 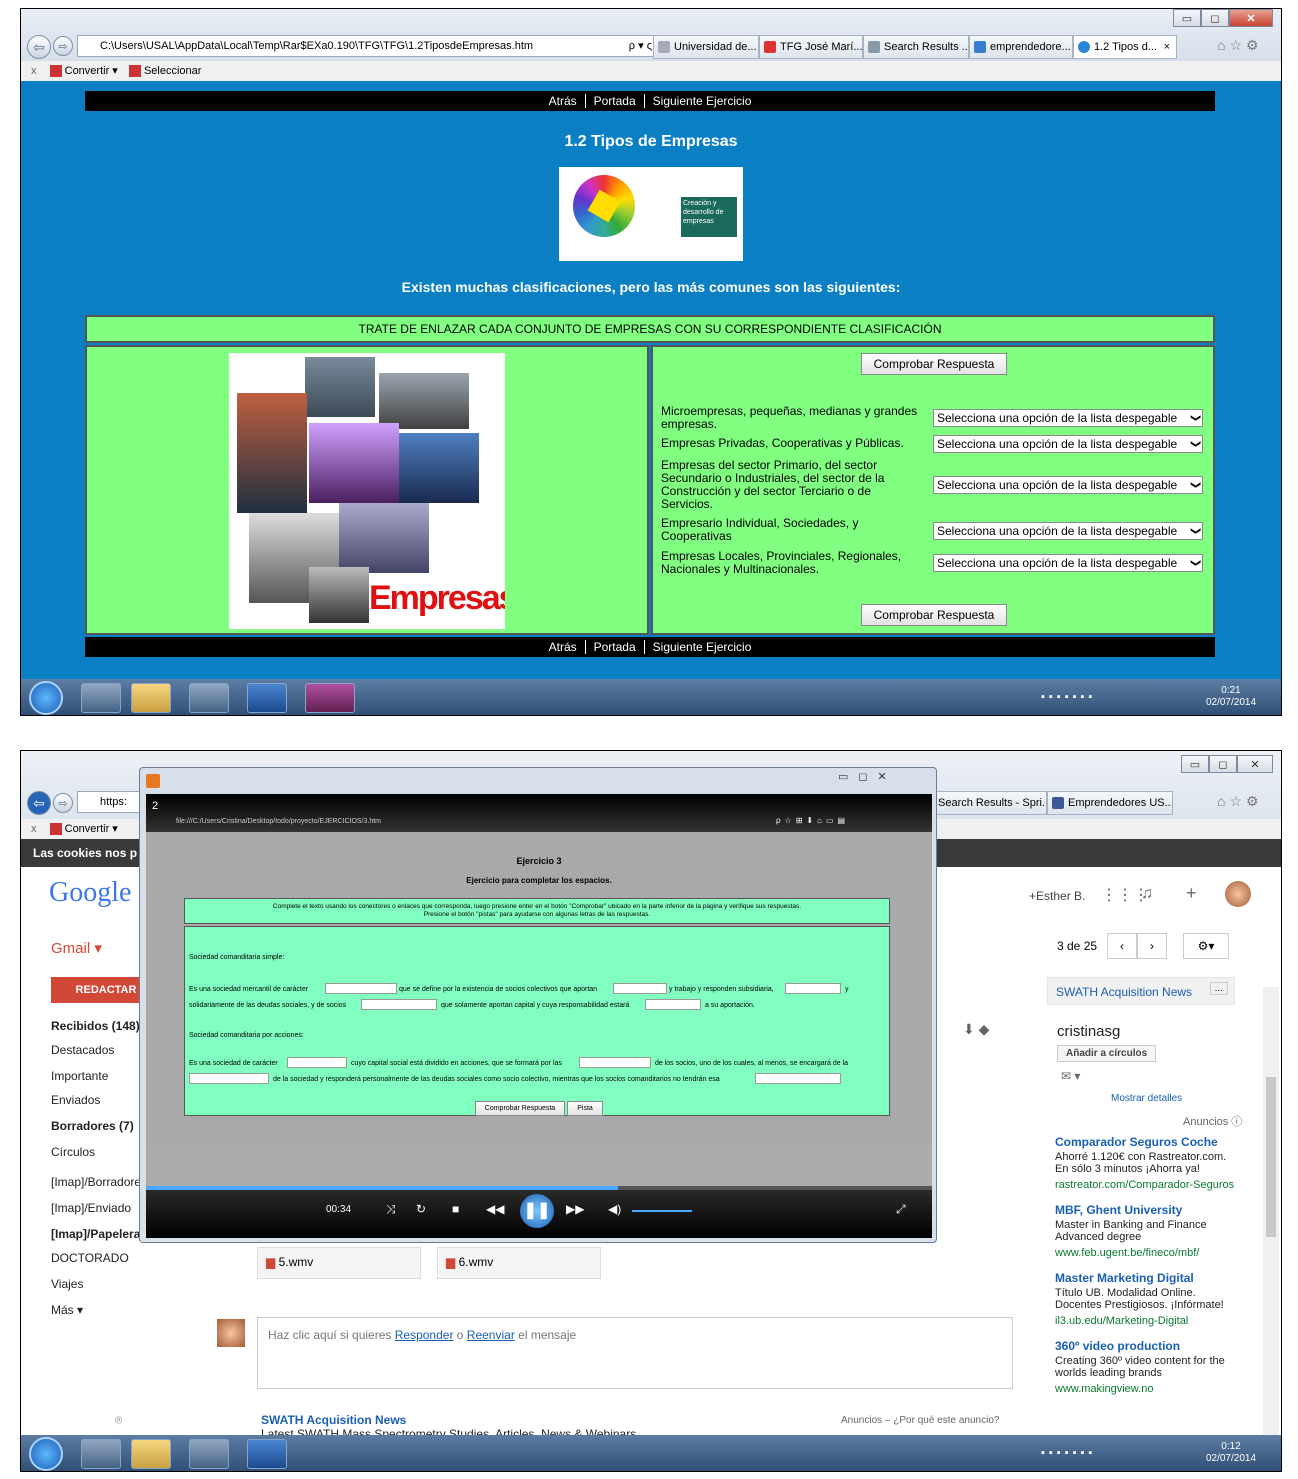 What do you see at coordinates (1104, 1389) in the screenshot?
I see `ad-4-url: www.makingview.no` at bounding box center [1104, 1389].